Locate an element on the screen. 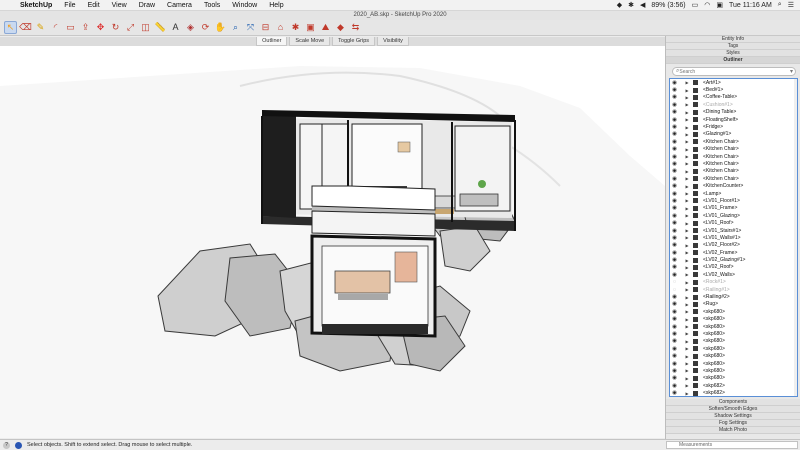 This screenshot has width=800, height=450. panel-soften-smooth: Soften/Smooth Edges is located at coordinates (733, 409).